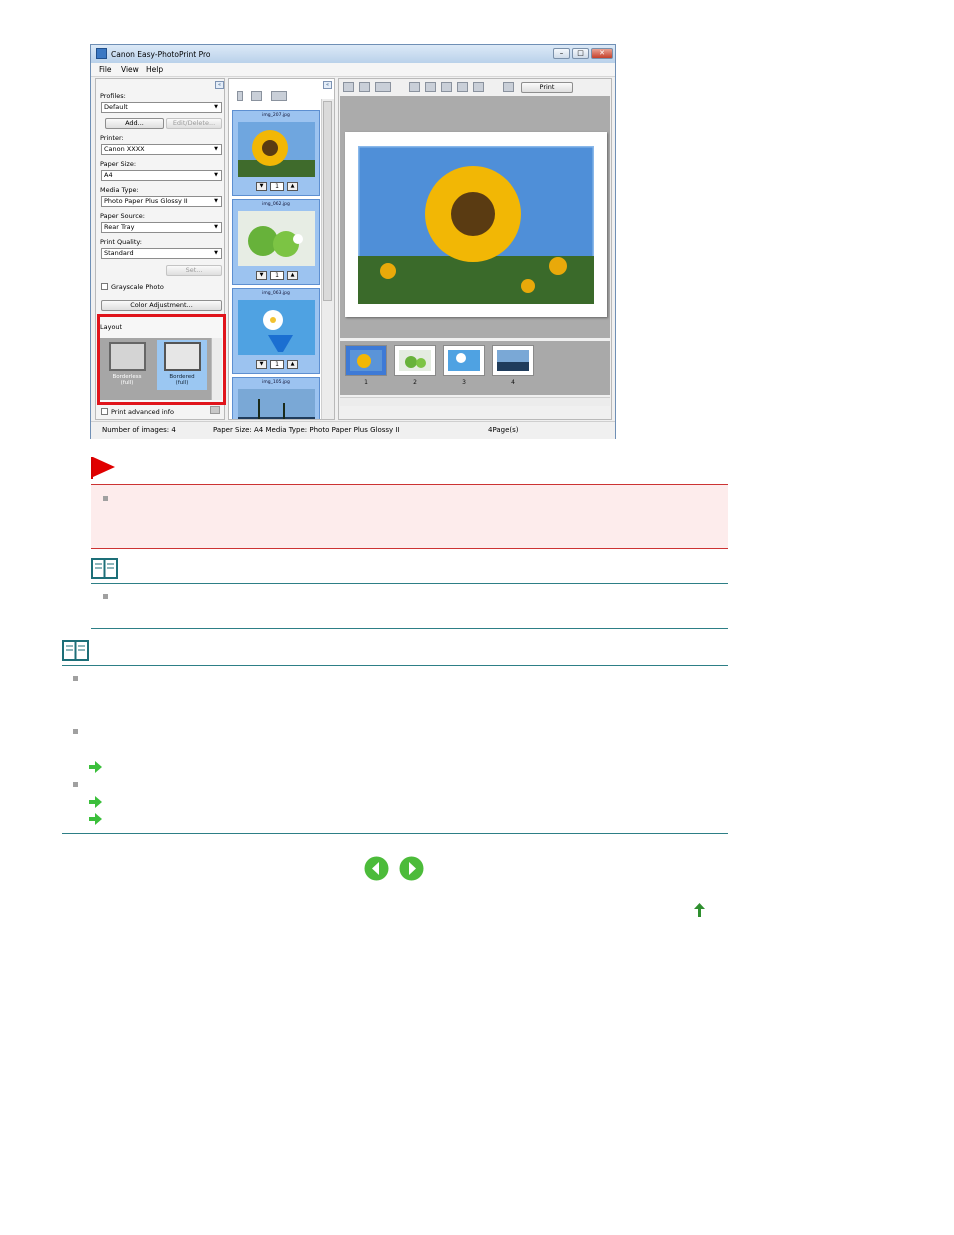 This screenshot has height=1235, width=954. What do you see at coordinates (161, 175) in the screenshot?
I see `paper-size-select: A4 ▼` at bounding box center [161, 175].